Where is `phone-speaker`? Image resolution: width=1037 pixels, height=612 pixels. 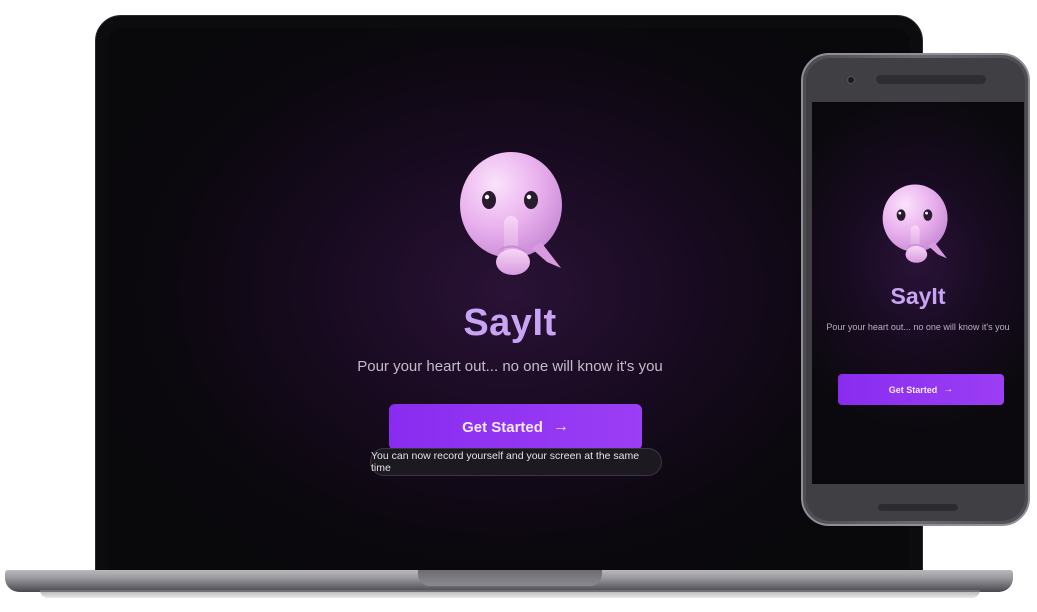
phone-speaker is located at coordinates (931, 79).